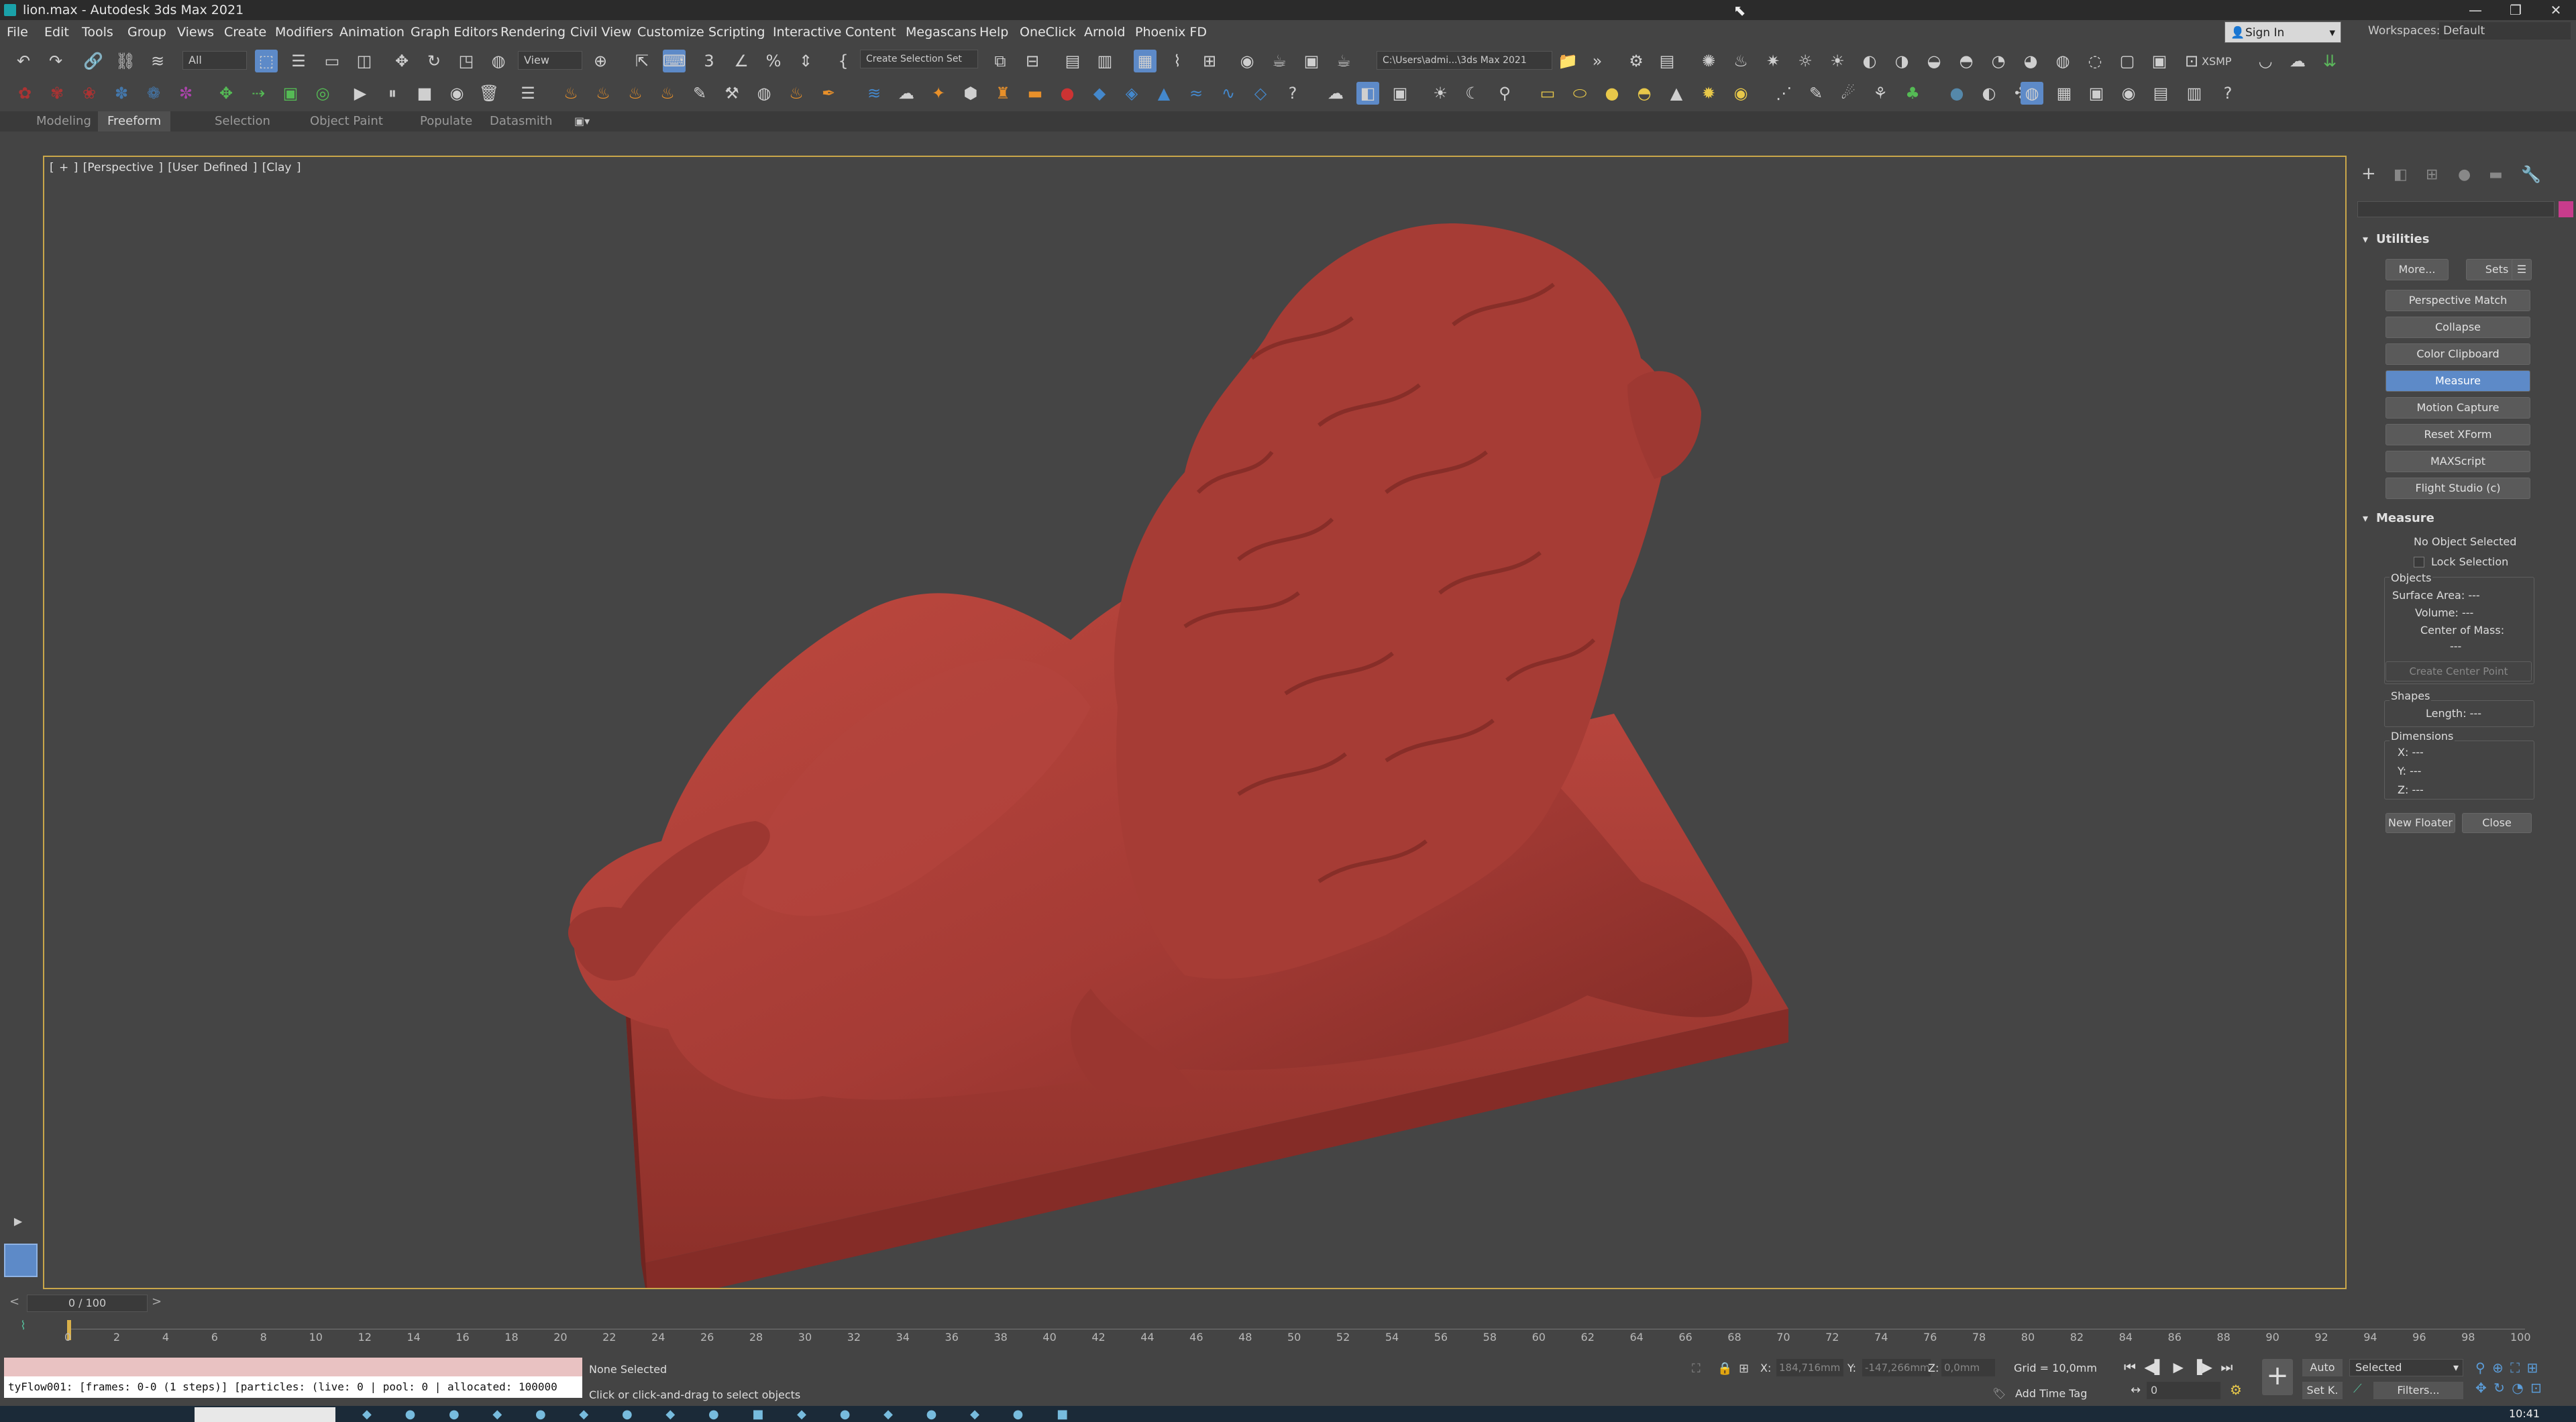  Describe the element at coordinates (2522, 269) in the screenshot. I see `configure-sets-icon: ☰` at that location.